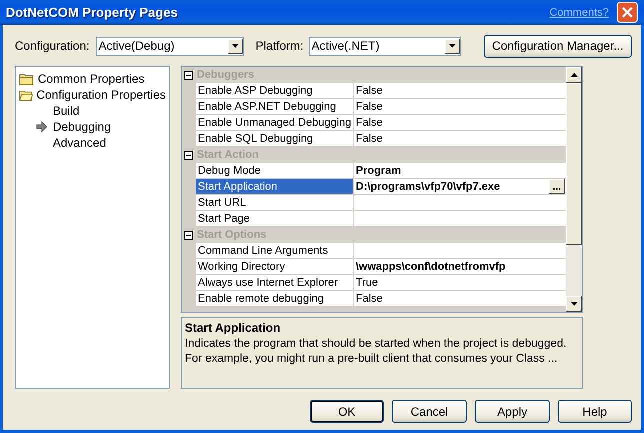  What do you see at coordinates (275, 219) in the screenshot?
I see `property-name: Start Page` at bounding box center [275, 219].